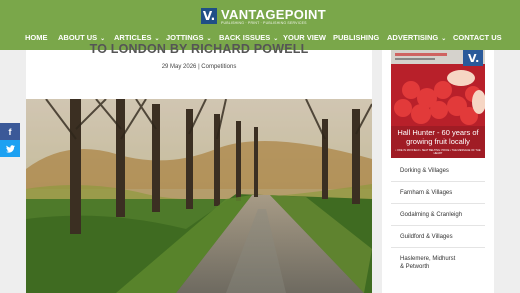 The width and height of the screenshot is (520, 293). What do you see at coordinates (438, 237) in the screenshot?
I see `category-link-guildford: Guildford & Villages` at bounding box center [438, 237].